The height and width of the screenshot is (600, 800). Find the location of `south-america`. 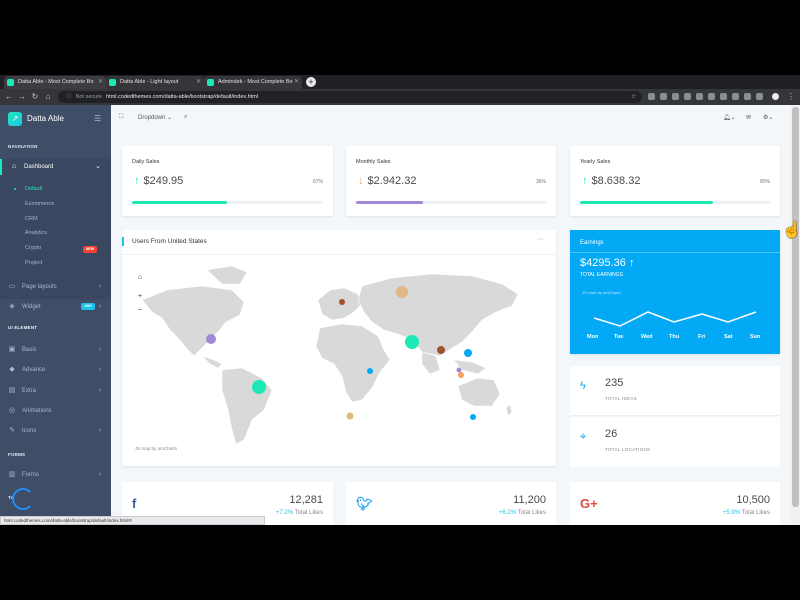

south-america is located at coordinates (247, 406).